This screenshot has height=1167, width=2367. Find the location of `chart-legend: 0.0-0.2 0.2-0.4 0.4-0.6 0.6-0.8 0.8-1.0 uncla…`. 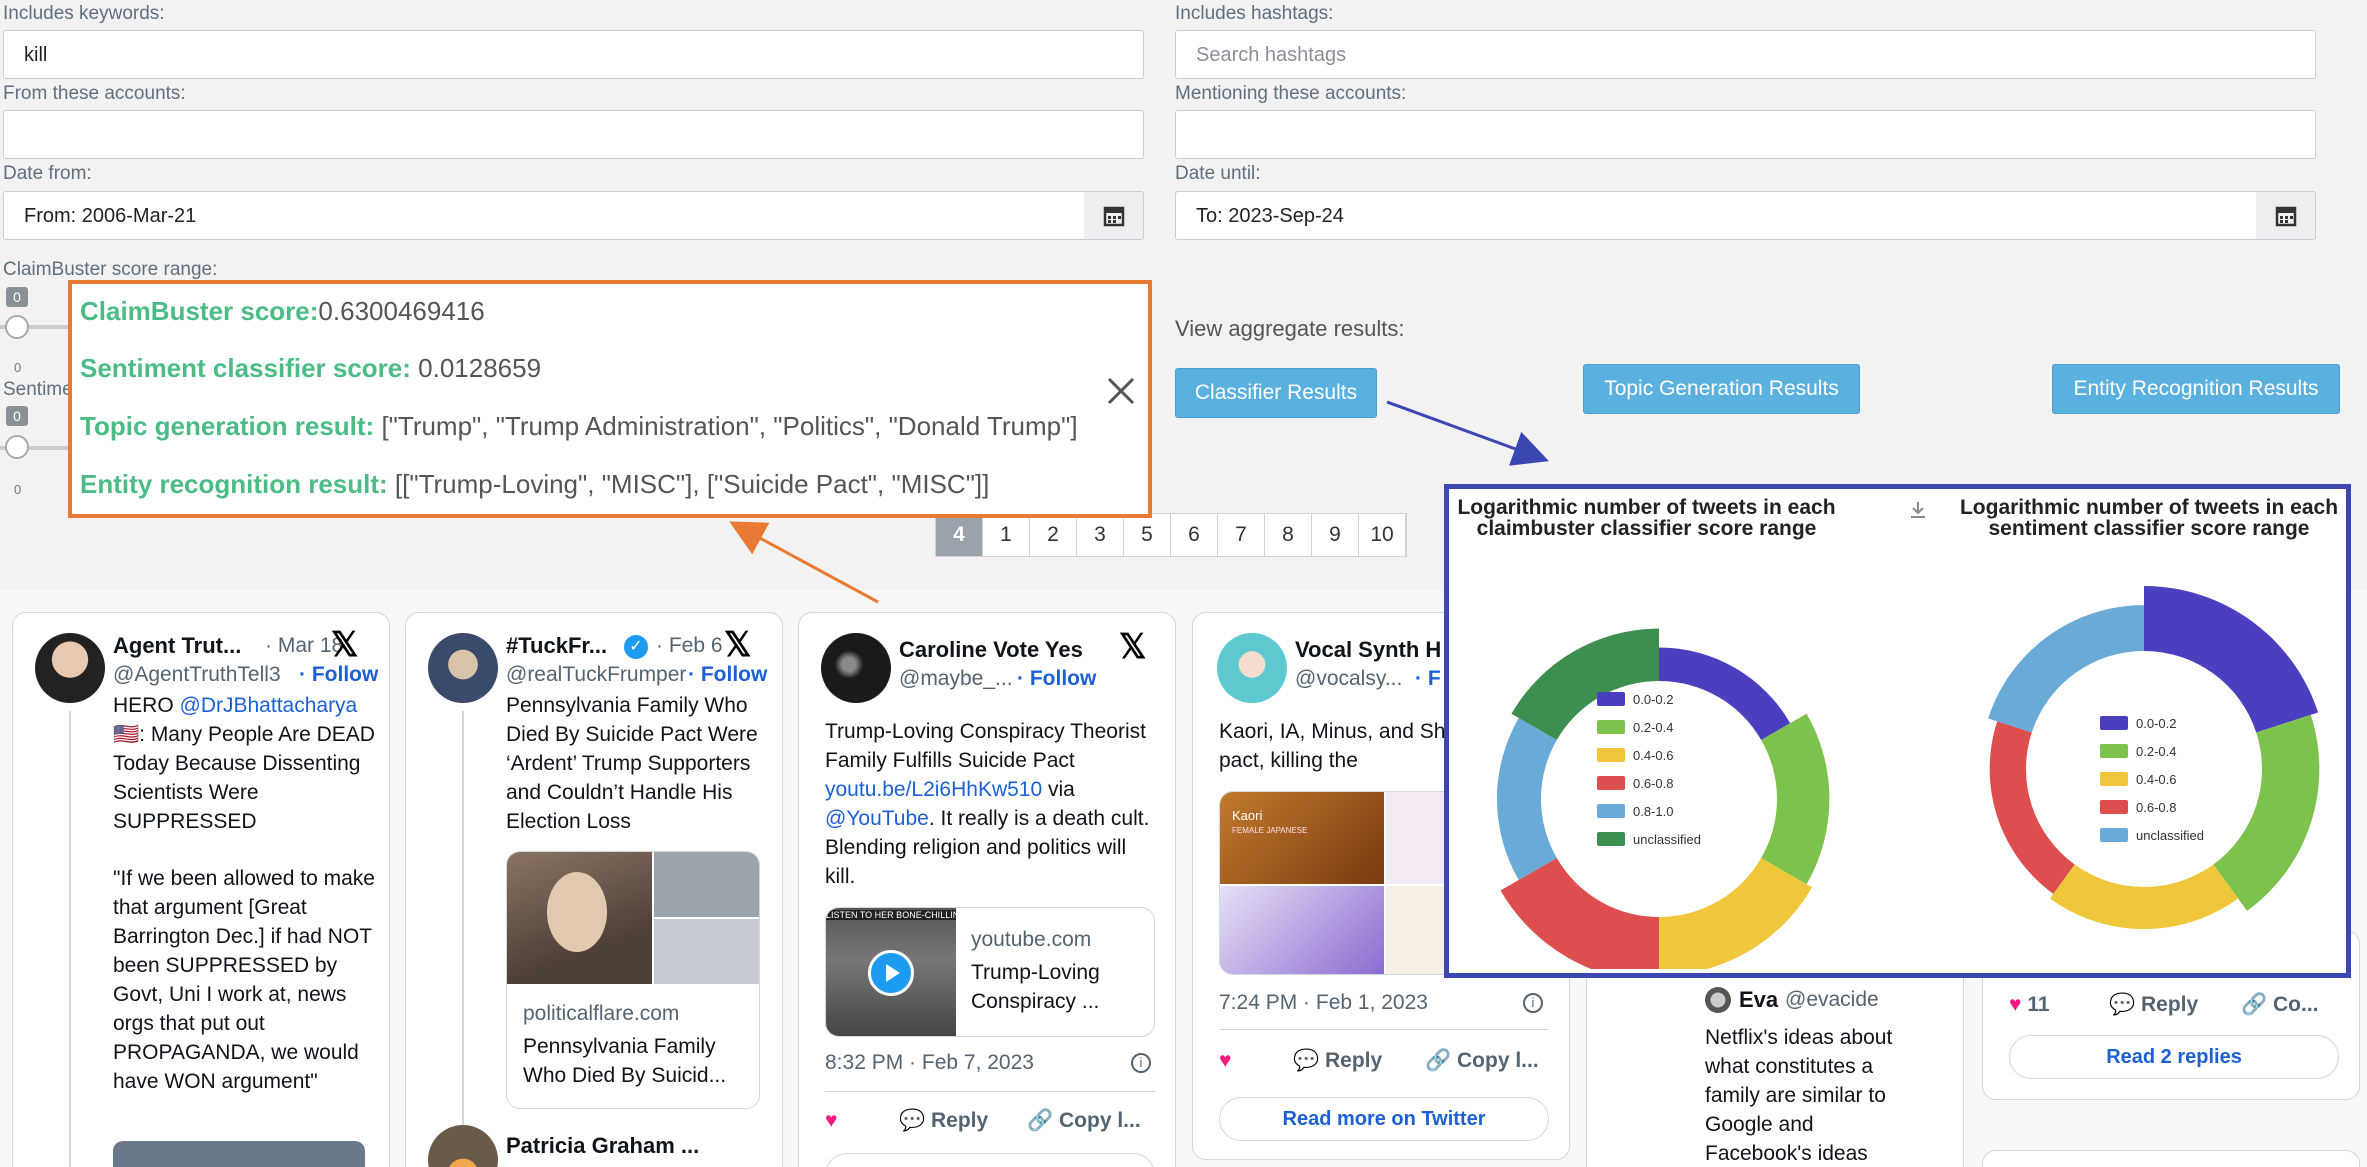

chart-legend: 0.0-0.2 0.2-0.4 0.4-0.6 0.6-0.8 0.8-1.0 uncla… is located at coordinates (1649, 769).